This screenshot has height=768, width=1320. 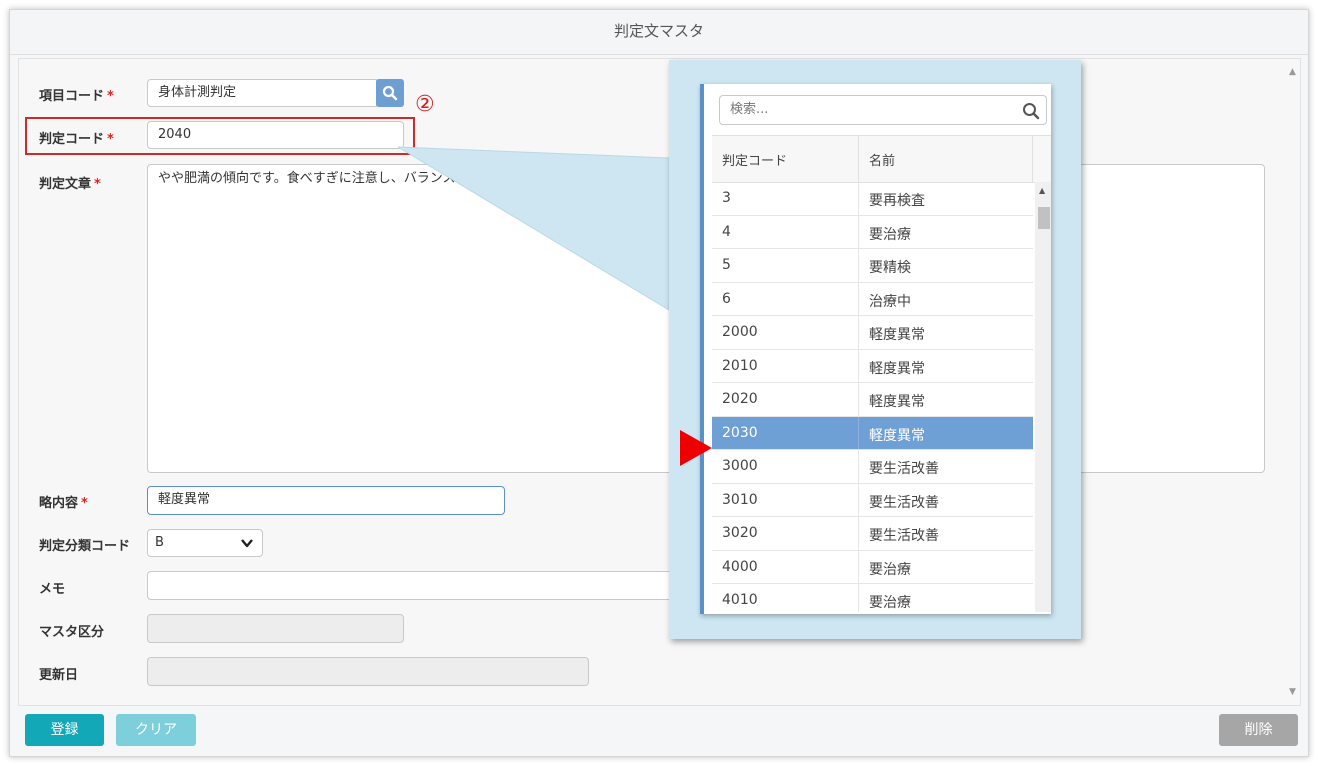 What do you see at coordinates (890, 268) in the screenshot?
I see `row-name: 要精検` at bounding box center [890, 268].